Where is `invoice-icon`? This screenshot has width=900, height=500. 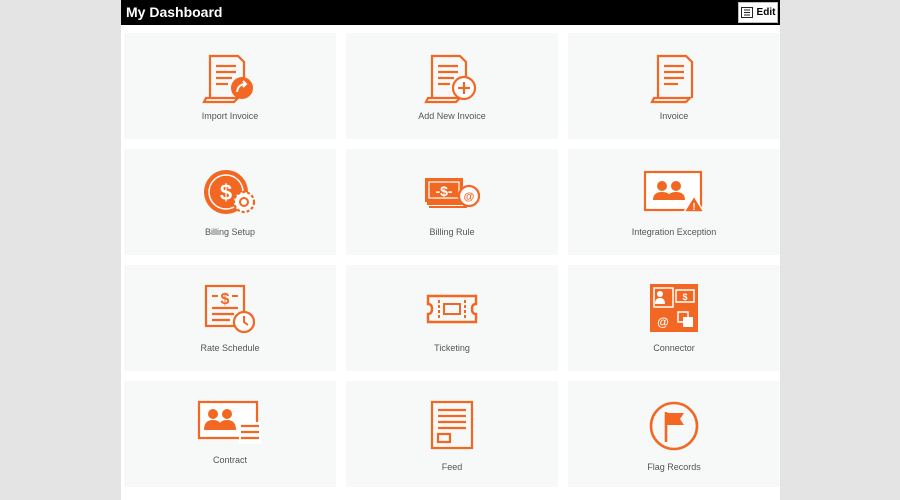 invoice-icon is located at coordinates (674, 77).